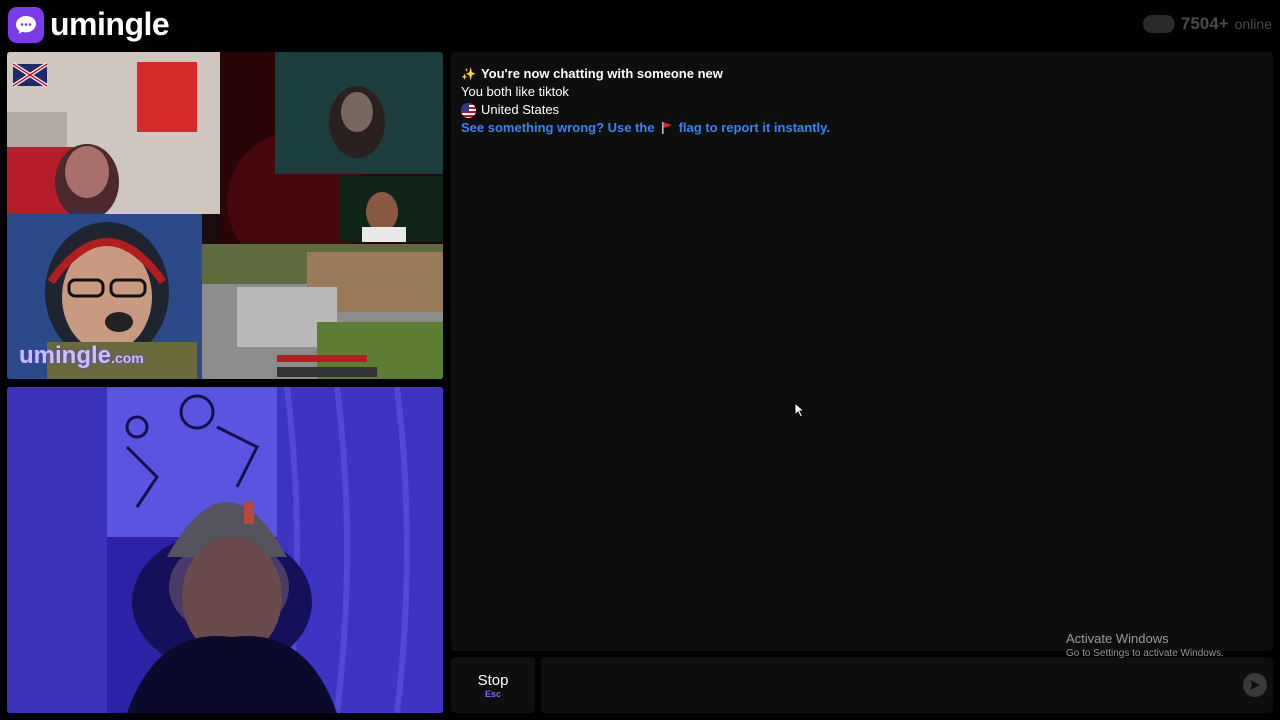 This screenshot has height=720, width=1280. I want to click on report-hint-after: flag to report it instantly., so click(754, 127).